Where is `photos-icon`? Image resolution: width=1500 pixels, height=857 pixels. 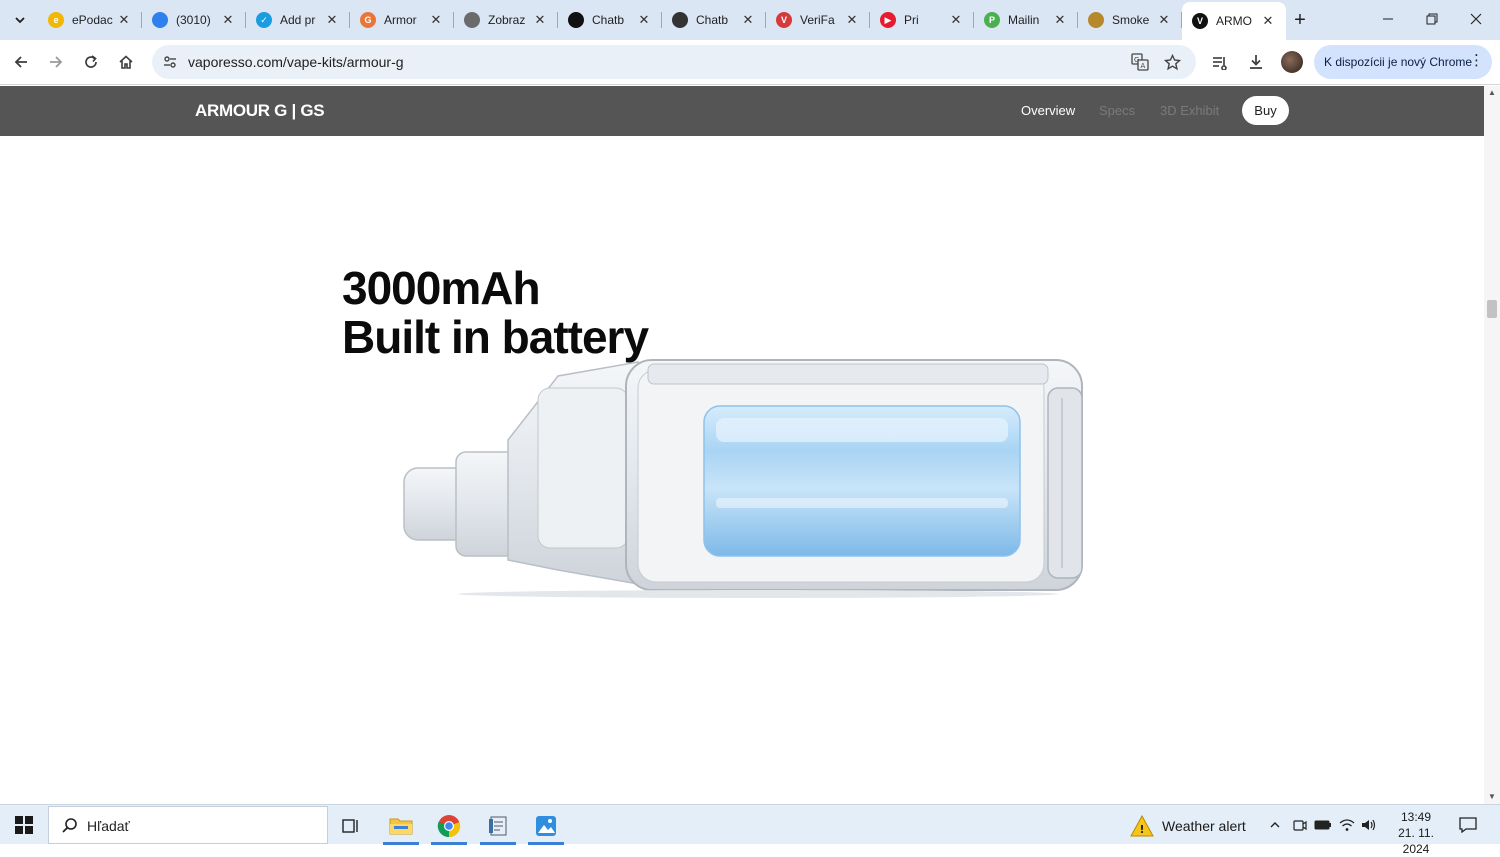
photos-icon is located at coordinates (546, 826).